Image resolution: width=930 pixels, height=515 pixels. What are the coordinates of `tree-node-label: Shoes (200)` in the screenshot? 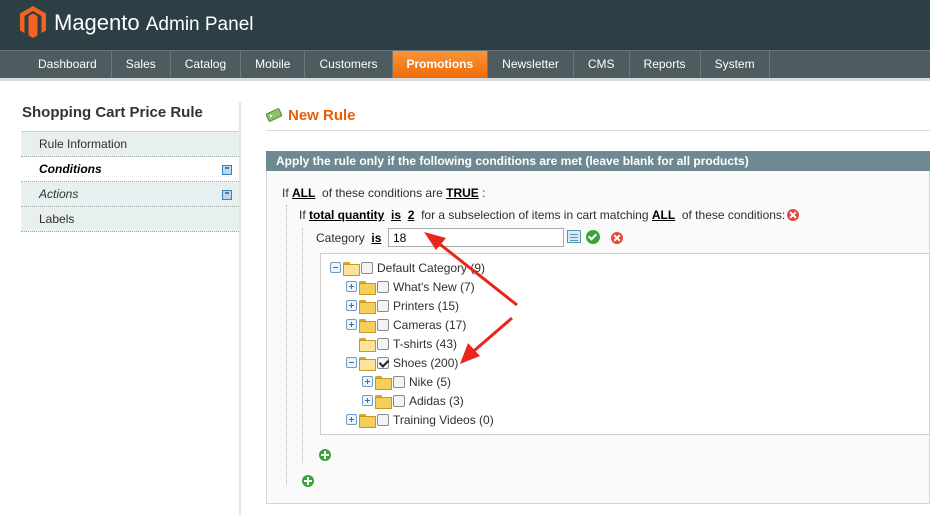 It's located at (425, 363).